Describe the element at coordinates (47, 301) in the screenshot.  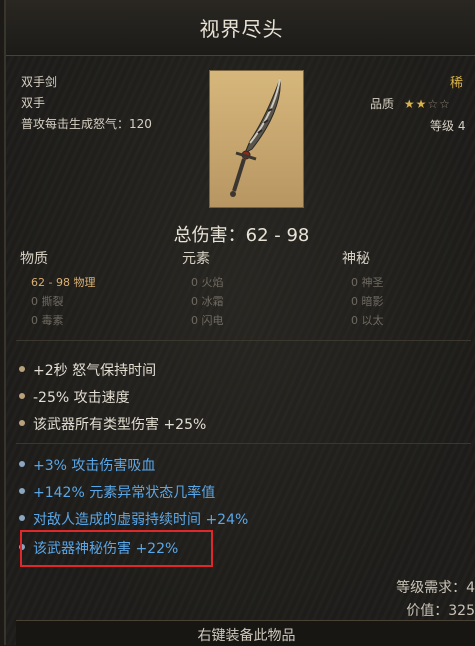
I see `damage-tear: 0 撕裂` at that location.